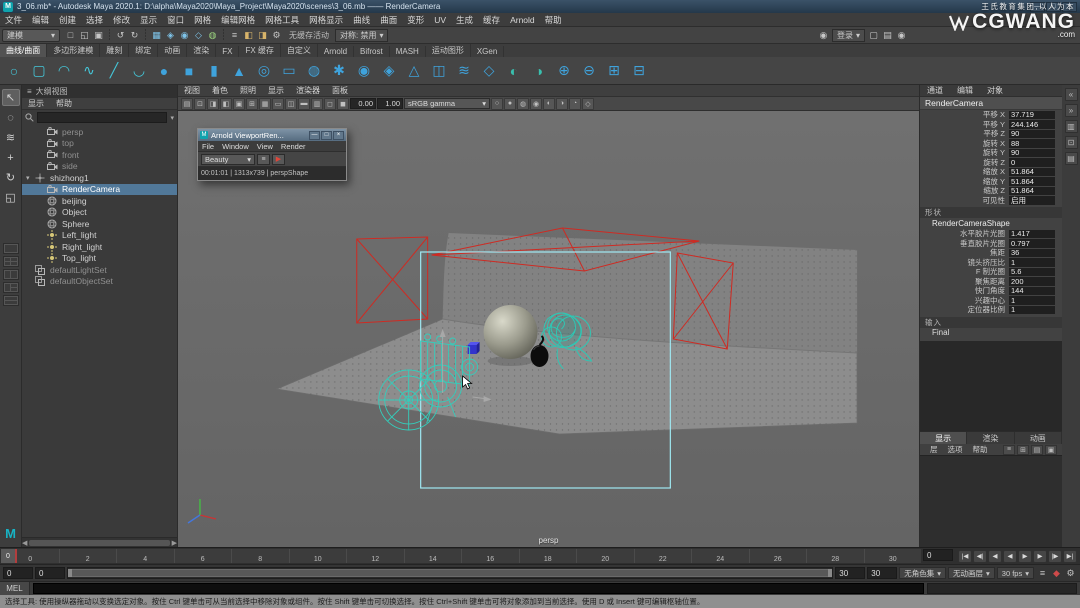 The width and height of the screenshot is (1080, 608). I want to click on poly-soccer-icon: ◉, so click(364, 71).